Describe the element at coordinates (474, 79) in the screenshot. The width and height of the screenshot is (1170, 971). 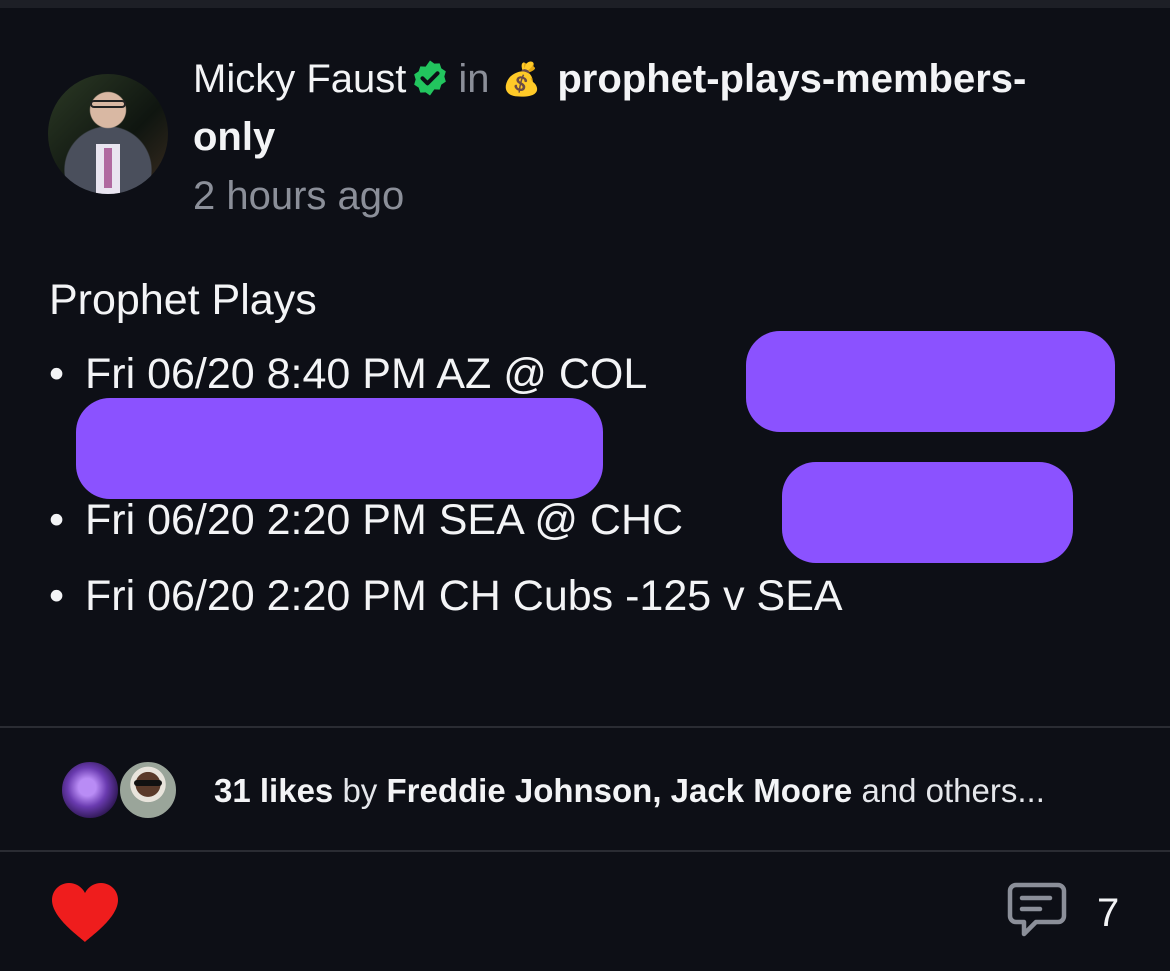
I see `in-label: in` at that location.